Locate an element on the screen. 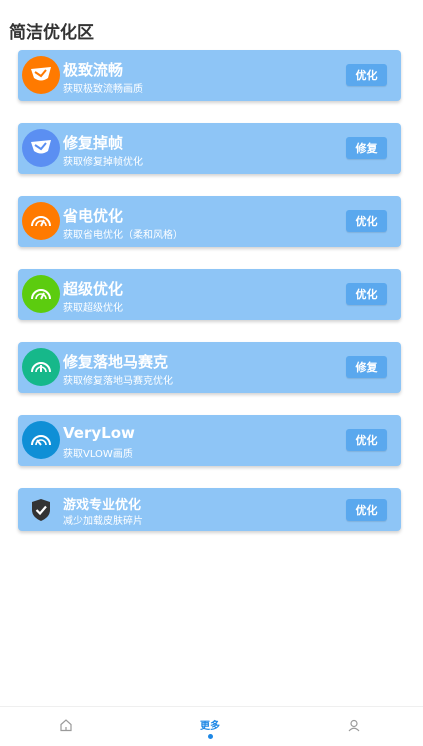  card-subtitle: 获取VLOW画质 is located at coordinates (98, 454).